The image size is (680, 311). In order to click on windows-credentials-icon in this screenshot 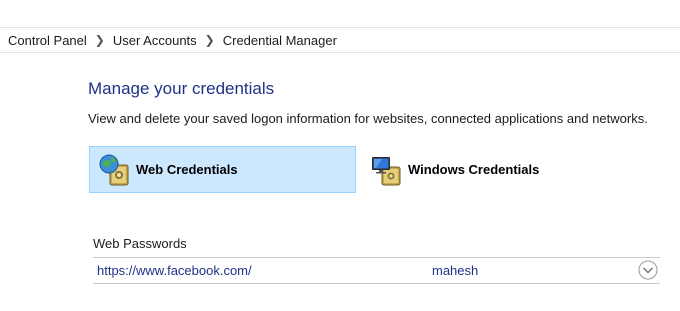, I will do `click(386, 170)`.